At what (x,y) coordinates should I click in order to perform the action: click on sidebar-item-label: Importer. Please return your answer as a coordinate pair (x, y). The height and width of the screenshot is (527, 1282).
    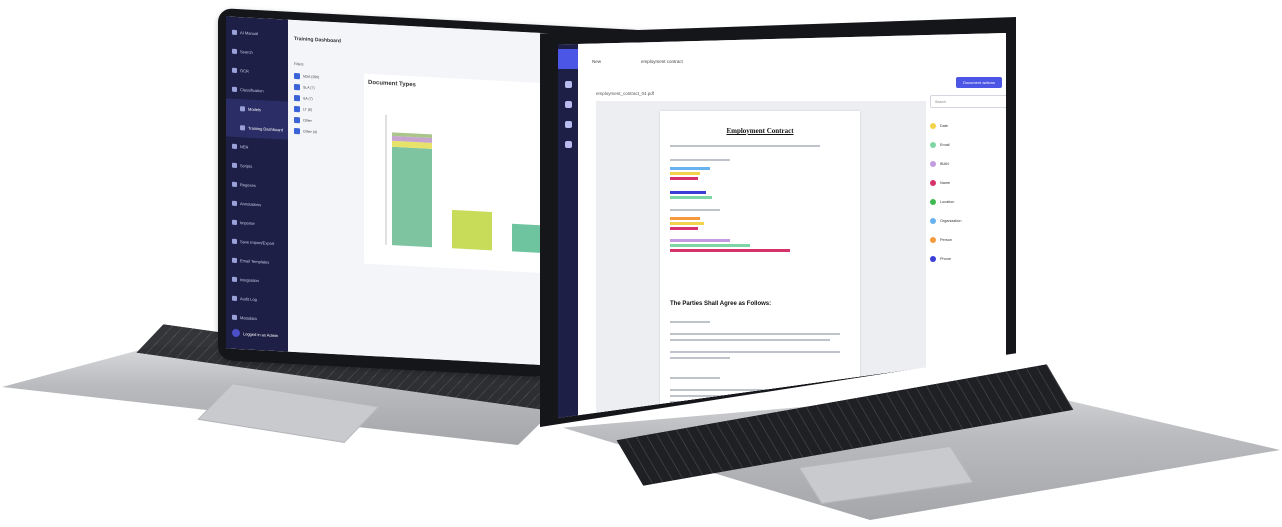
    Looking at the image, I should click on (247, 223).